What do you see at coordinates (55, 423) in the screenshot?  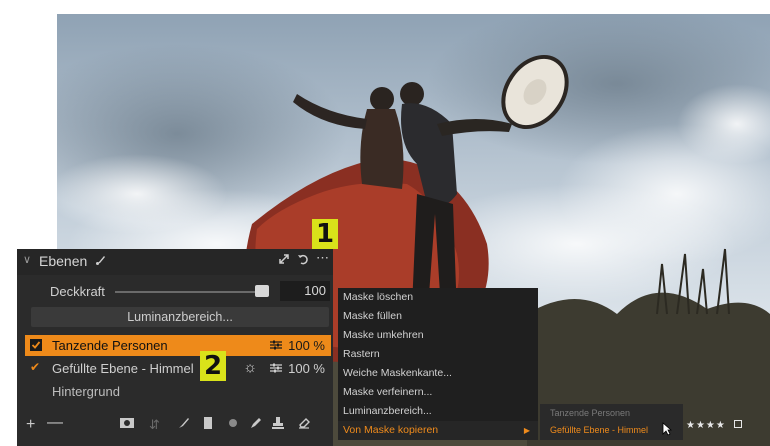 I see `remove-layer-icon: —` at bounding box center [55, 423].